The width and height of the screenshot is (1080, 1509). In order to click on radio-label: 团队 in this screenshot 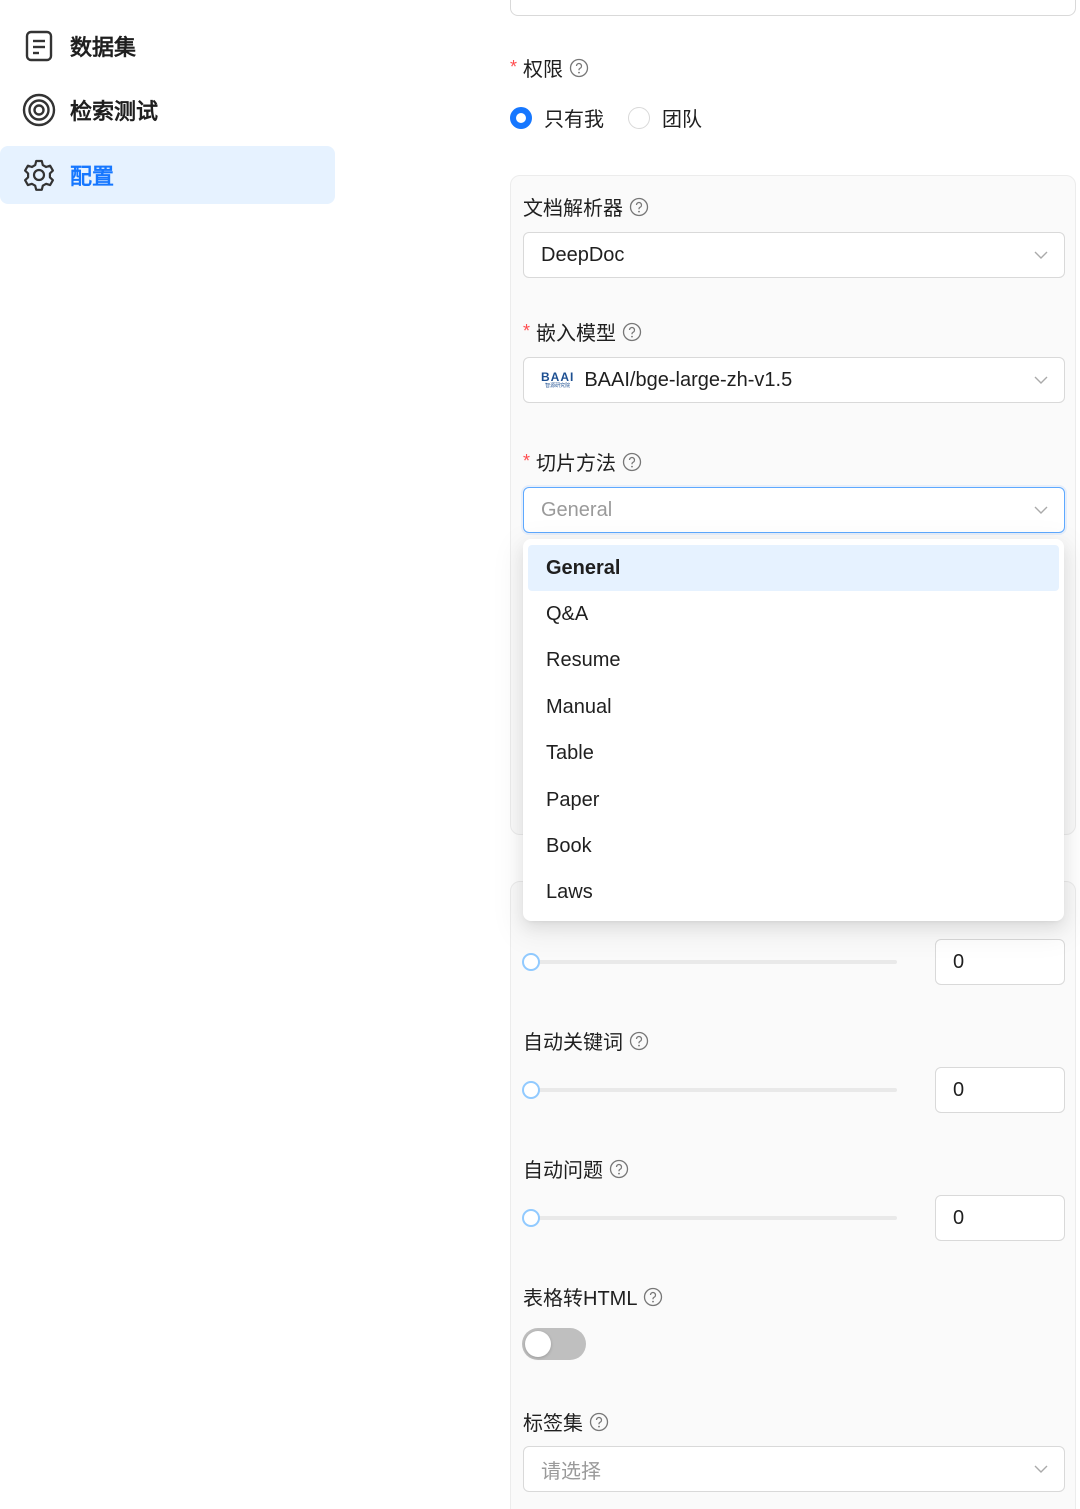, I will do `click(682, 120)`.